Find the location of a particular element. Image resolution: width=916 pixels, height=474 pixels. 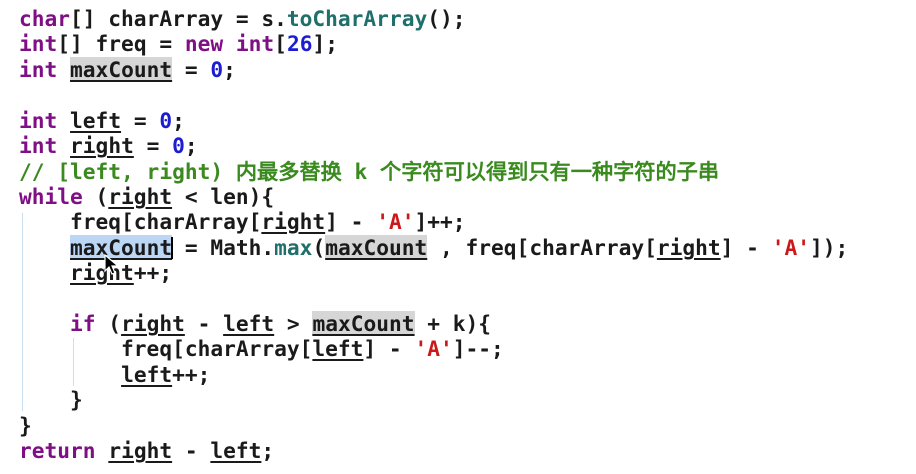

code-token: toCharArray is located at coordinates (357, 18).